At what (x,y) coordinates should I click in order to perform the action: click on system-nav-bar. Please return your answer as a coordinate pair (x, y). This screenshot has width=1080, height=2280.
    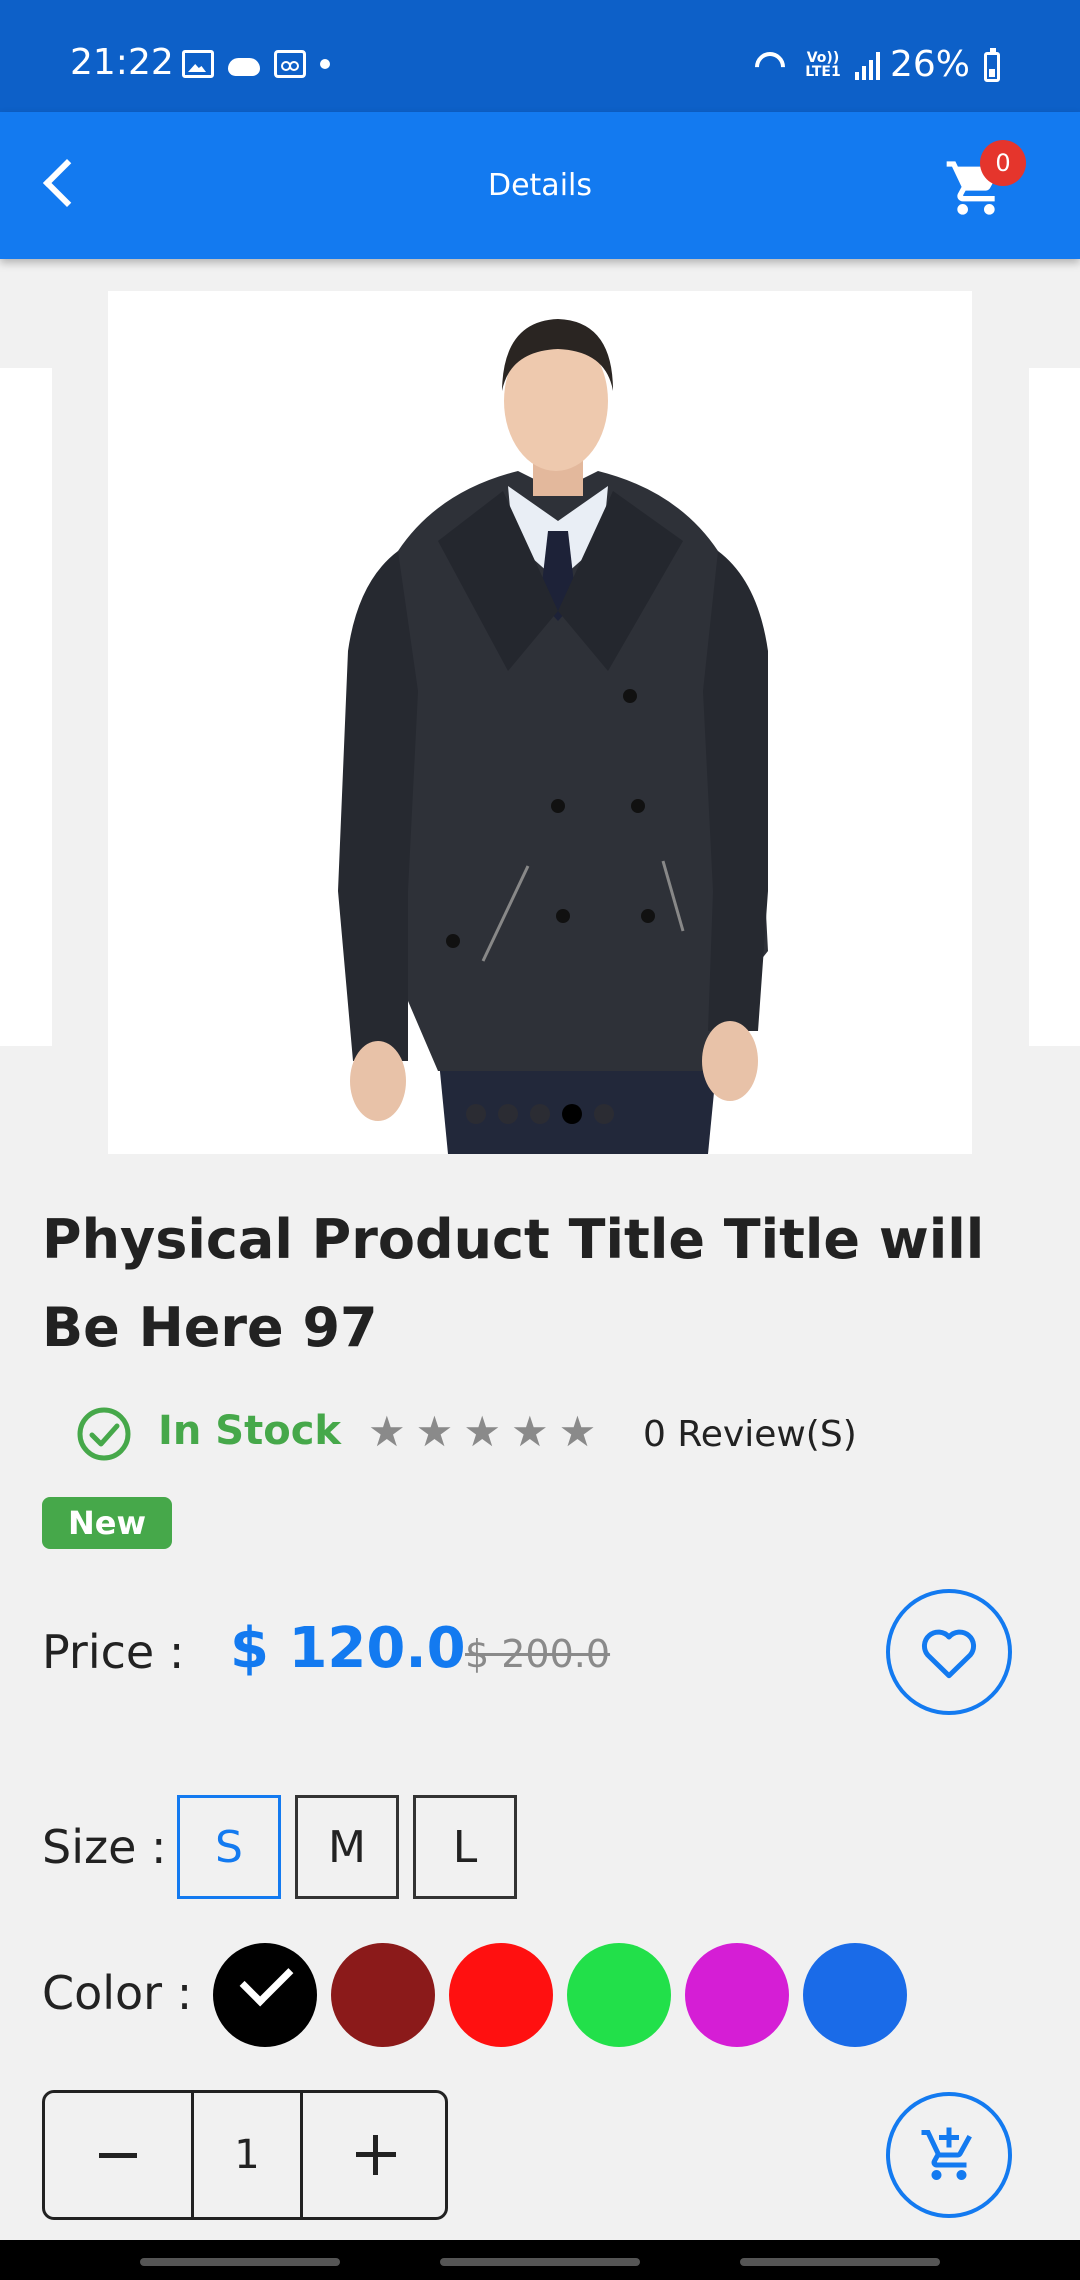
    Looking at the image, I should click on (540, 2260).